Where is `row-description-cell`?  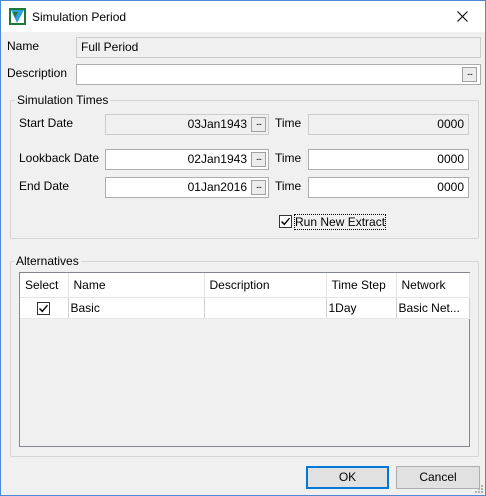
row-description-cell is located at coordinates (265, 308).